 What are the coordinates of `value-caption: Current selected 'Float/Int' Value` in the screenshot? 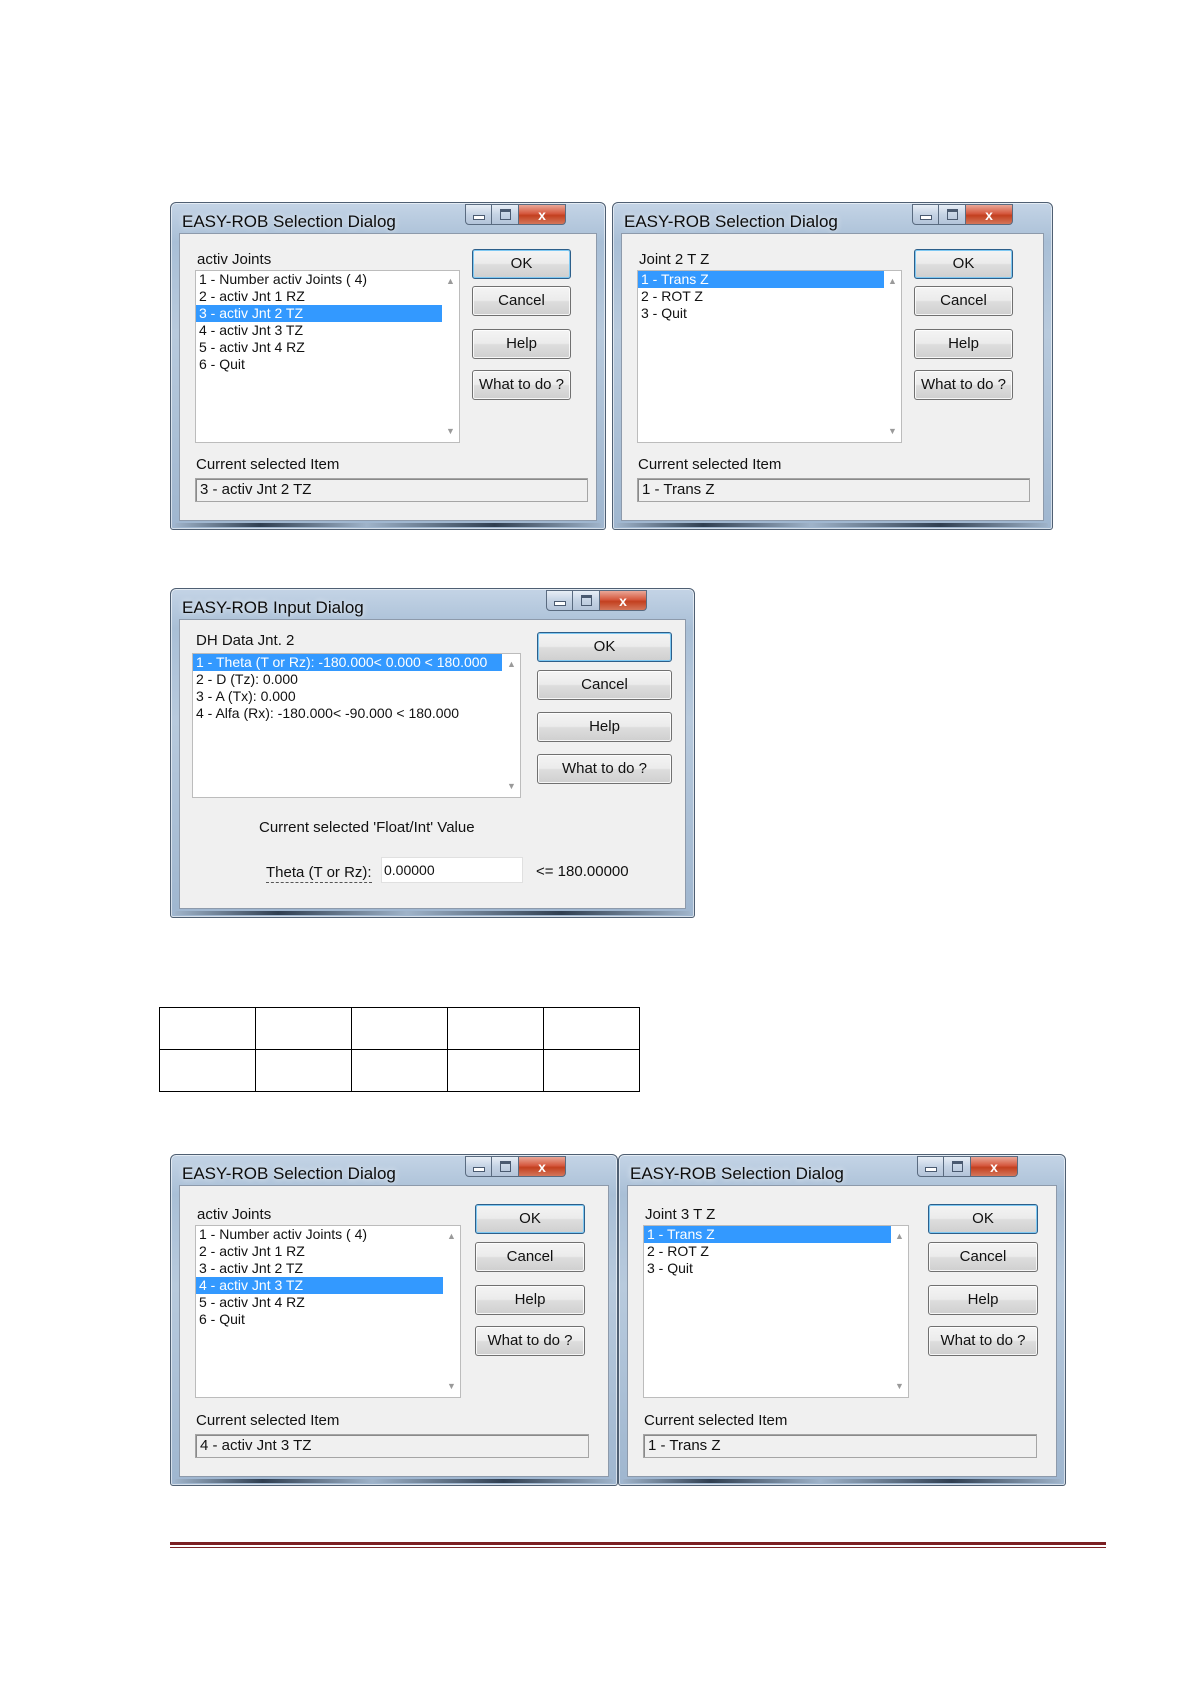 It's located at (367, 827).